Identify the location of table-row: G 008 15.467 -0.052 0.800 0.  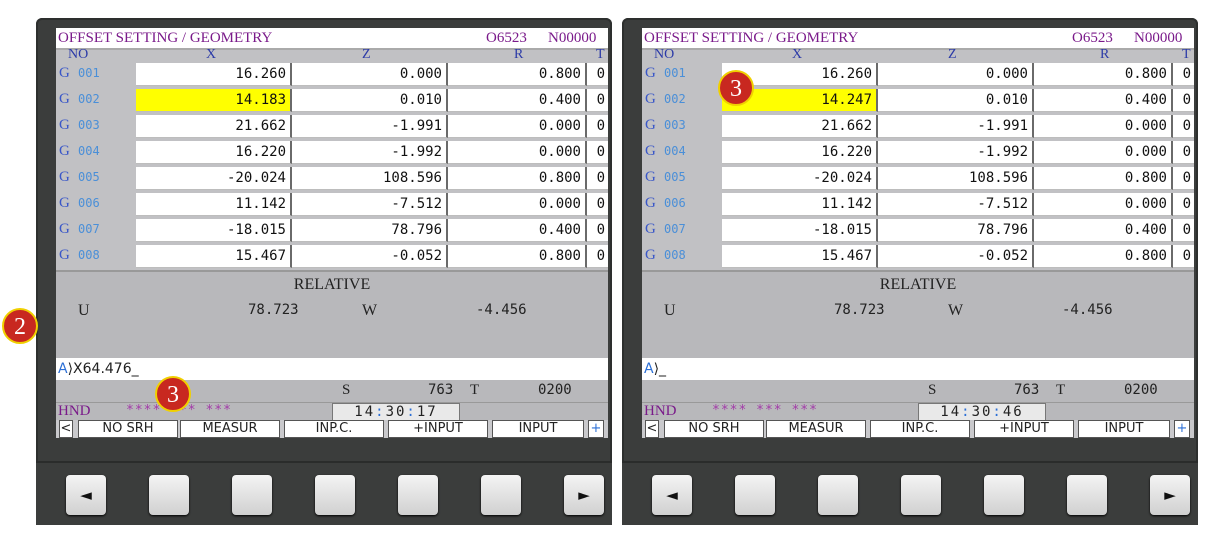
(918, 257).